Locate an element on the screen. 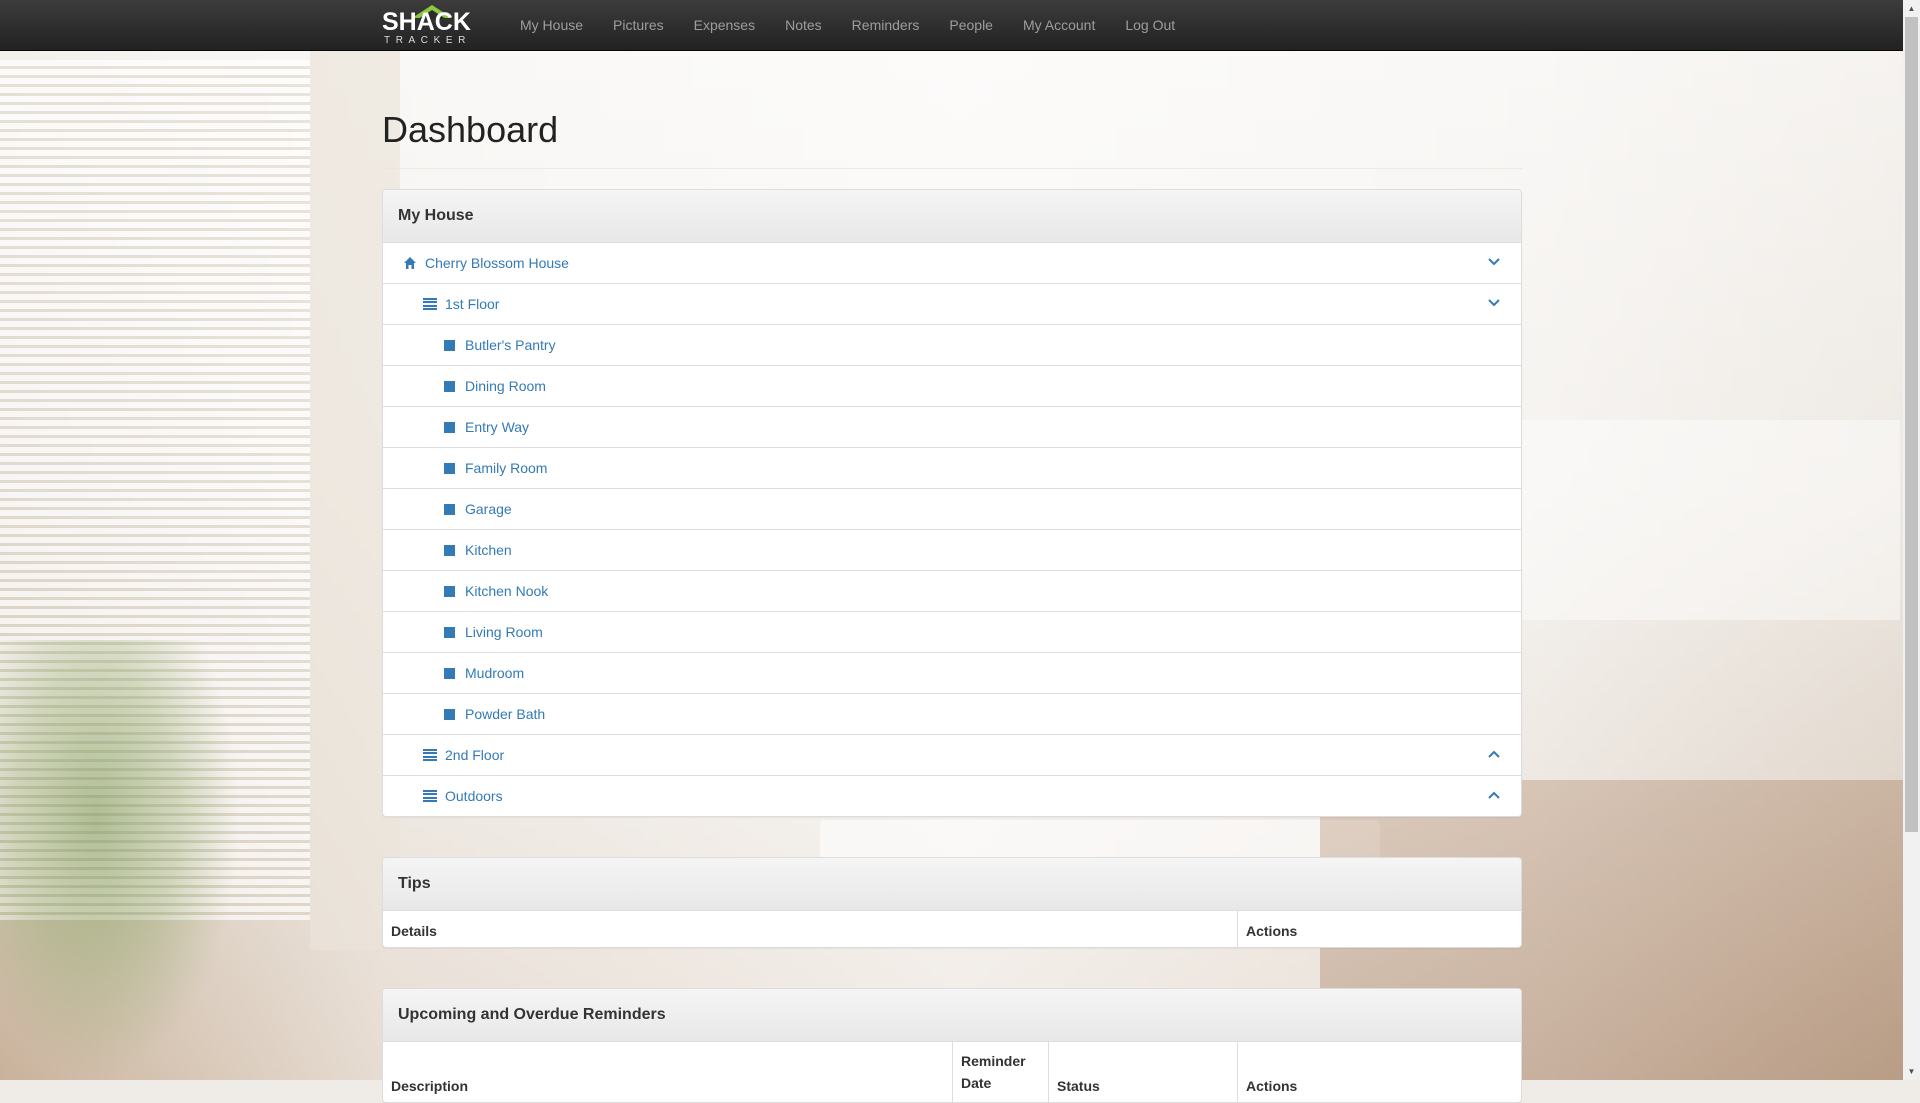  background-plant is located at coordinates (120, 860).